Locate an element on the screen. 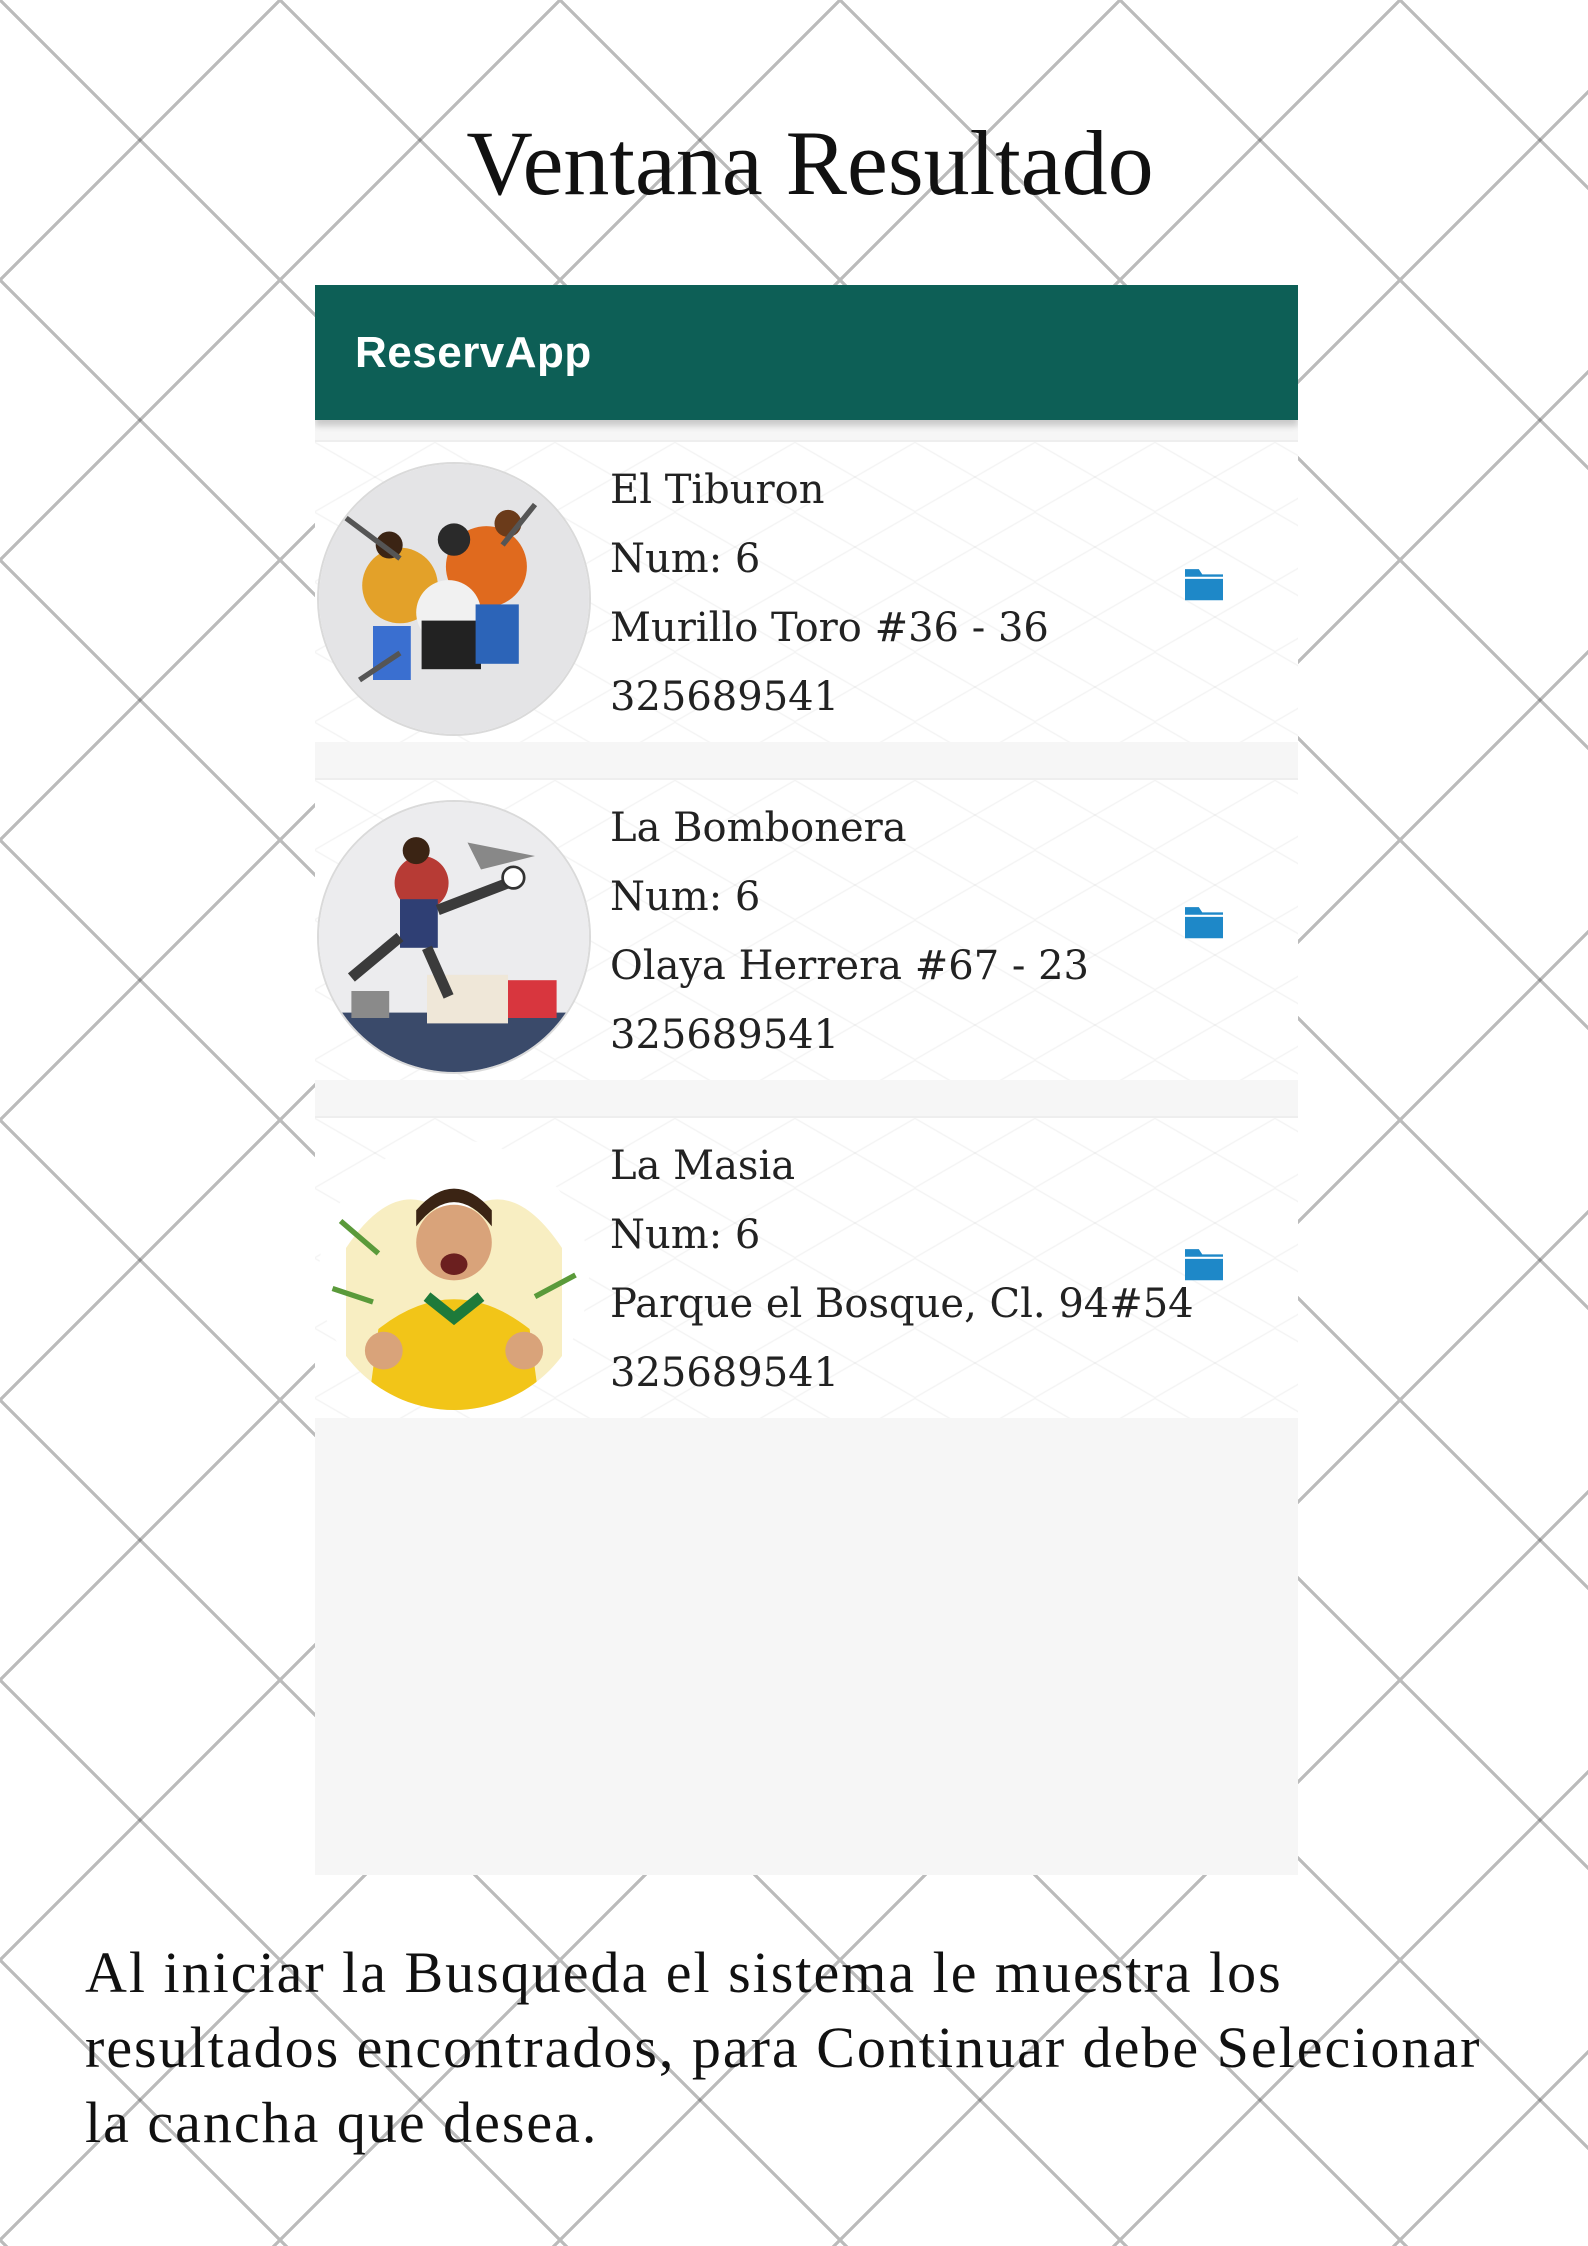 The image size is (1588, 2246). field-image-soccer-mural is located at coordinates (454, 937).